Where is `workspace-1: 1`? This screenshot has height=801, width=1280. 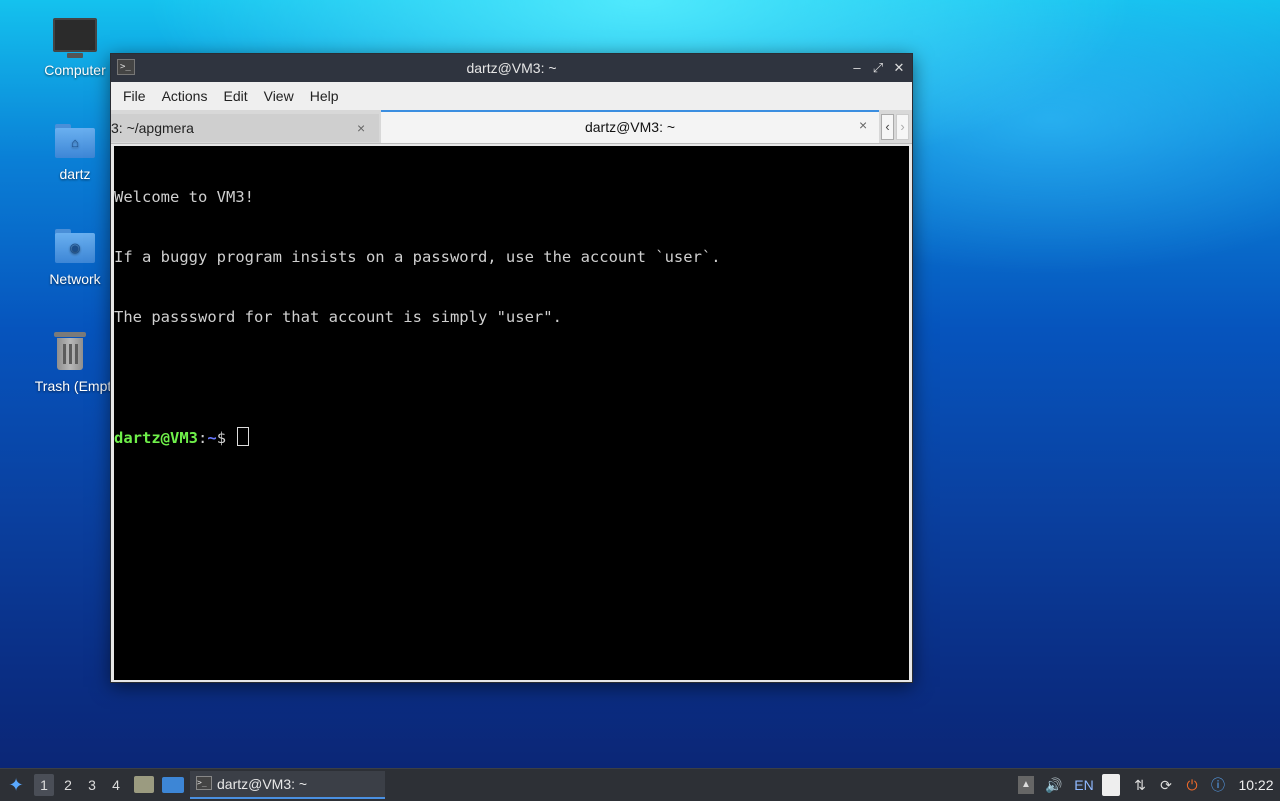
workspace-1: 1 is located at coordinates (44, 785).